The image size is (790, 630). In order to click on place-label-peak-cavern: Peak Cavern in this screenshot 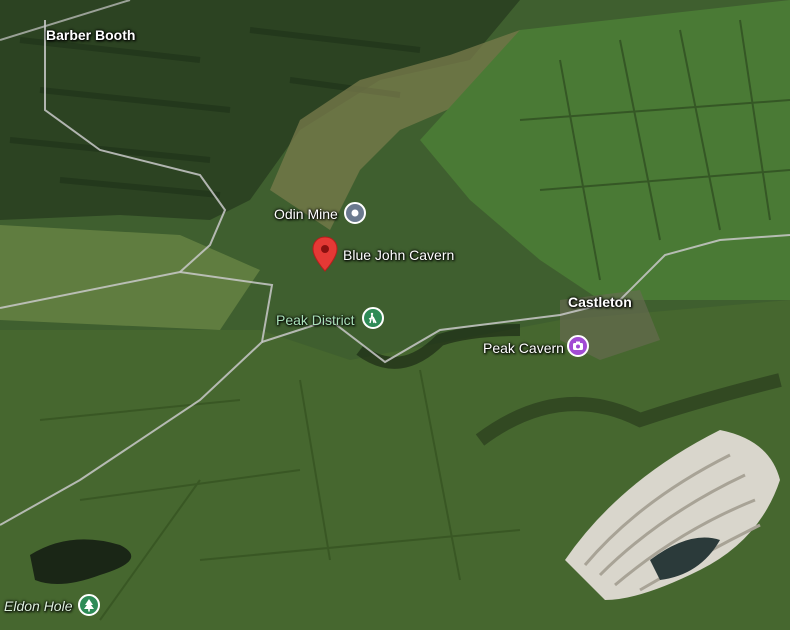, I will do `click(523, 348)`.